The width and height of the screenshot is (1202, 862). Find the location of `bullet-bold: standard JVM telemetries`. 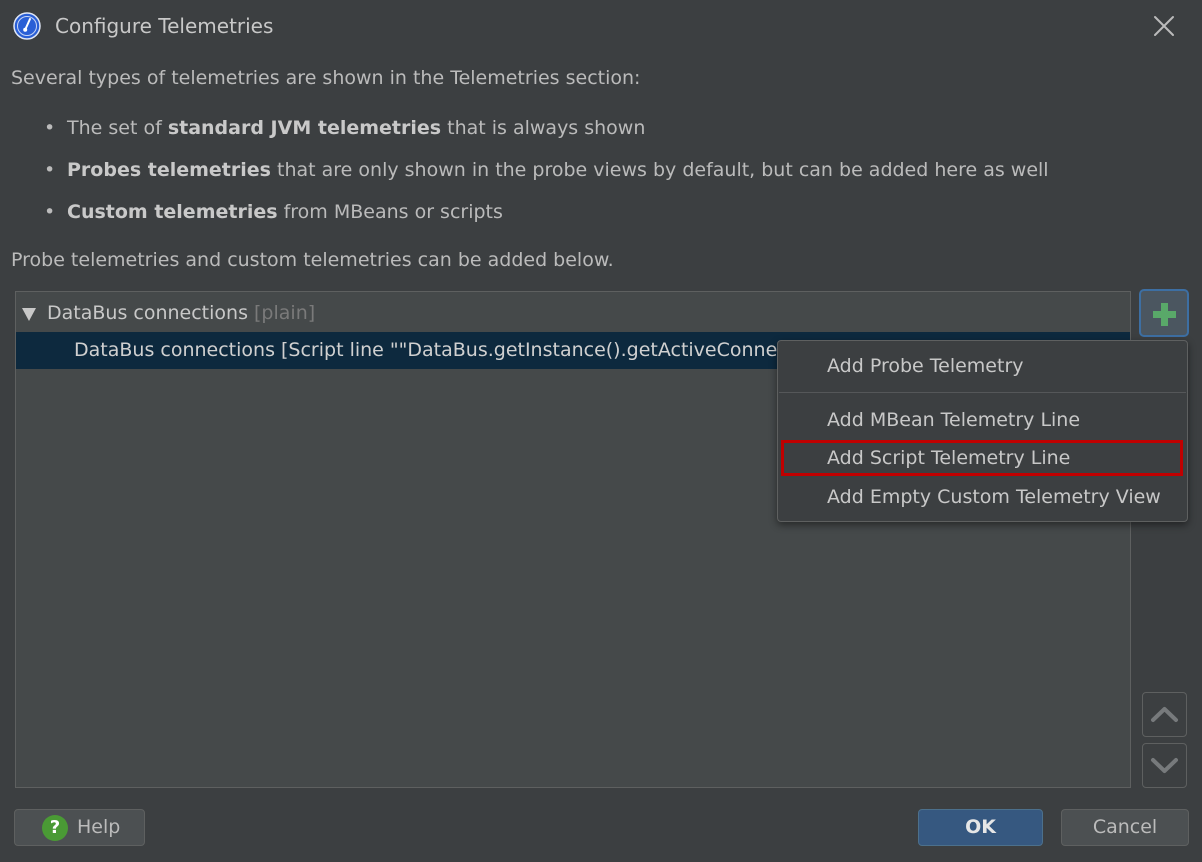

bullet-bold: standard JVM telemetries is located at coordinates (304, 128).